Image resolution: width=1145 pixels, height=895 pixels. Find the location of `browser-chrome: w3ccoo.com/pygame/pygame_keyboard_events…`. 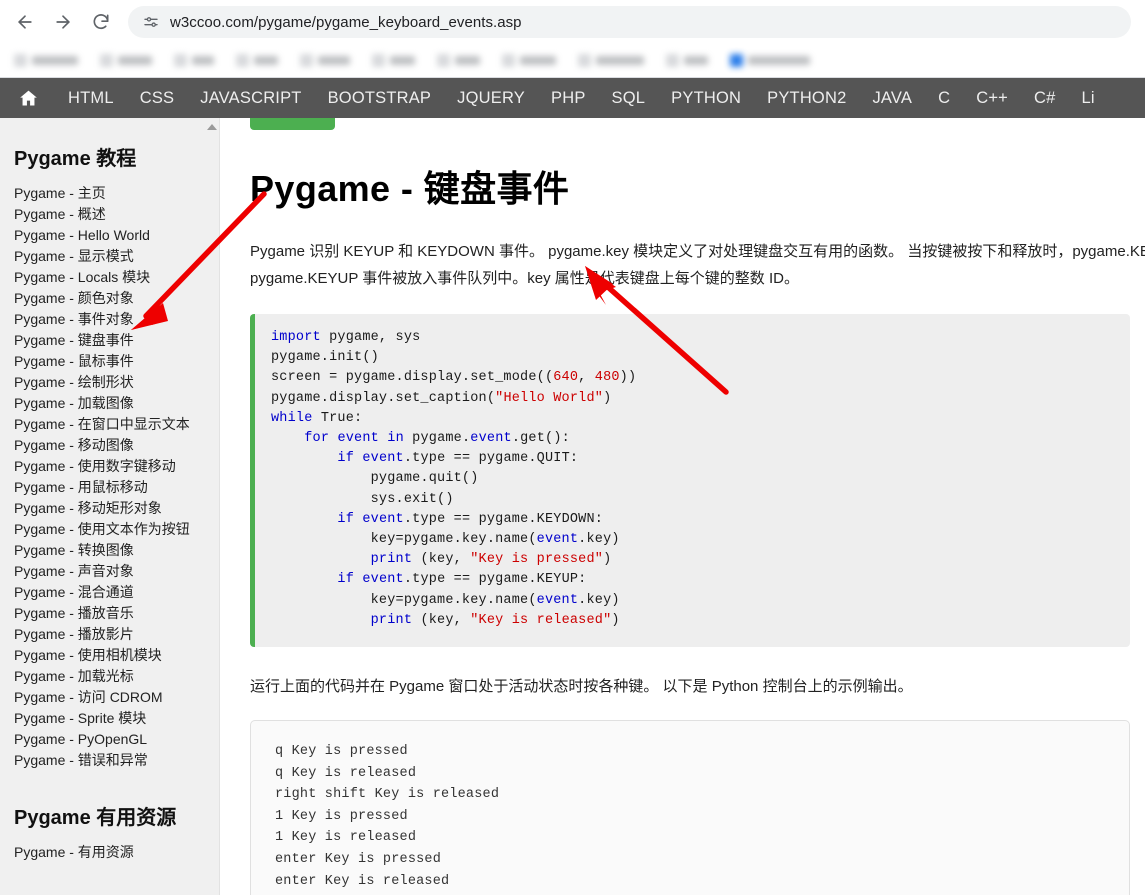

browser-chrome: w3ccoo.com/pygame/pygame_keyboard_events… is located at coordinates (572, 39).